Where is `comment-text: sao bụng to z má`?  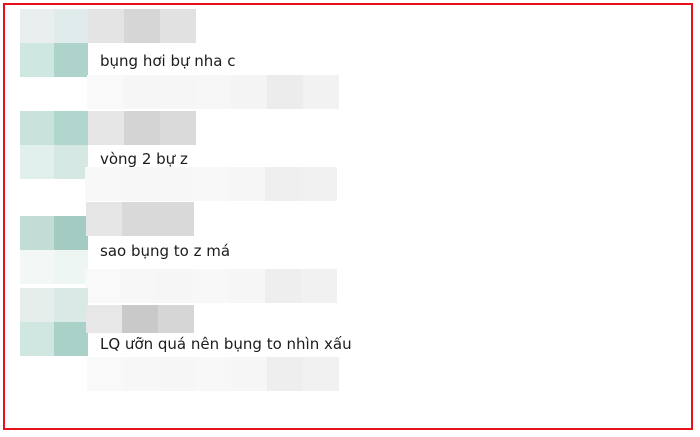
comment-text: sao bụng to z má is located at coordinates (165, 251).